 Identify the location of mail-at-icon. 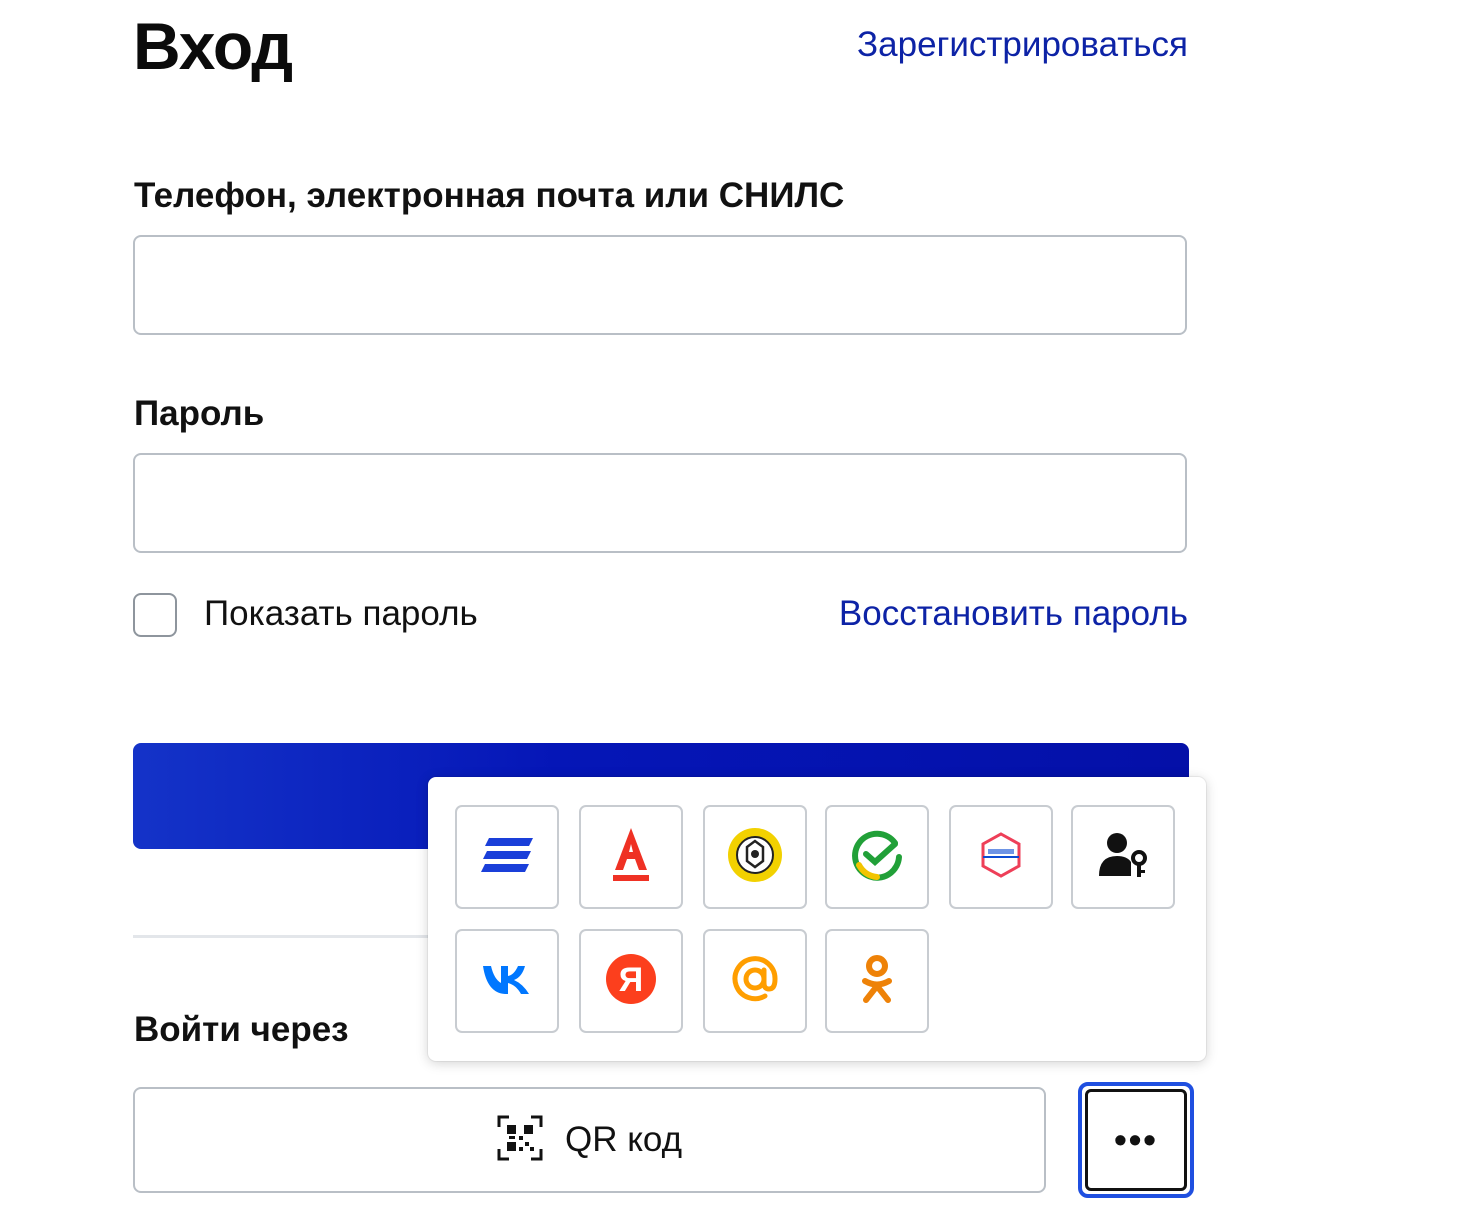
(755, 981).